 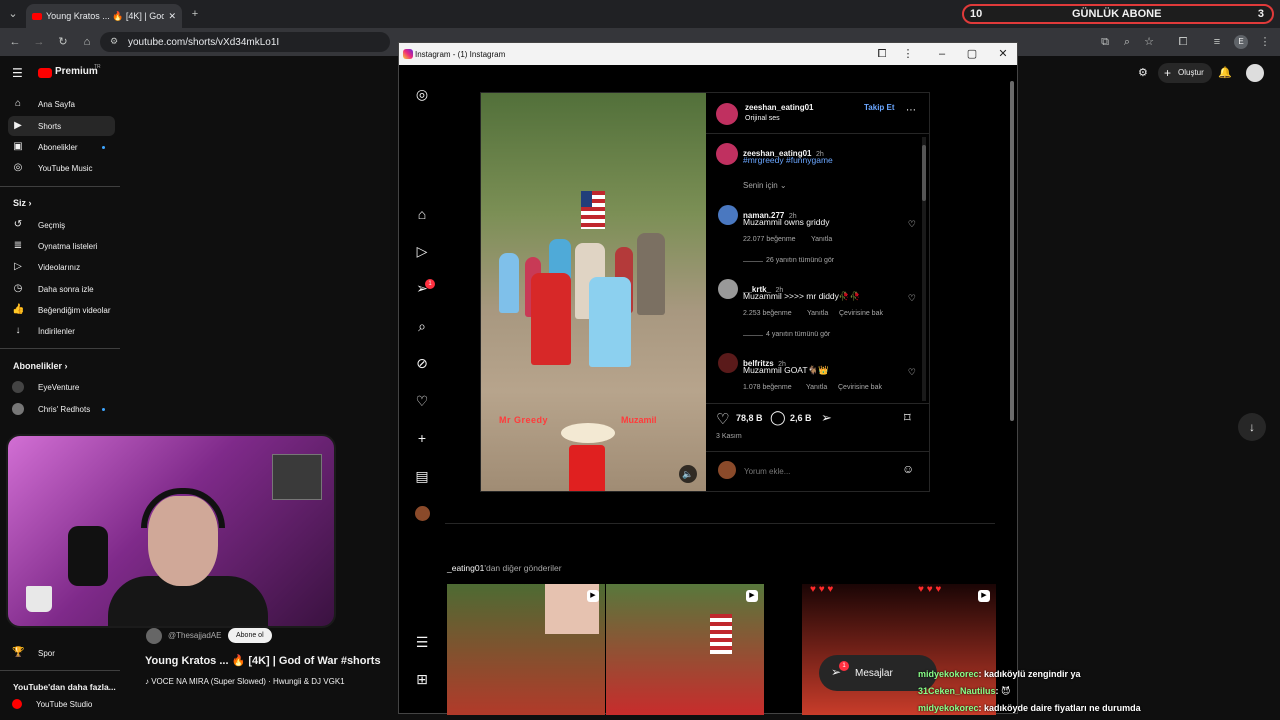 I want to click on follow-button: Takip Et, so click(x=879, y=107).